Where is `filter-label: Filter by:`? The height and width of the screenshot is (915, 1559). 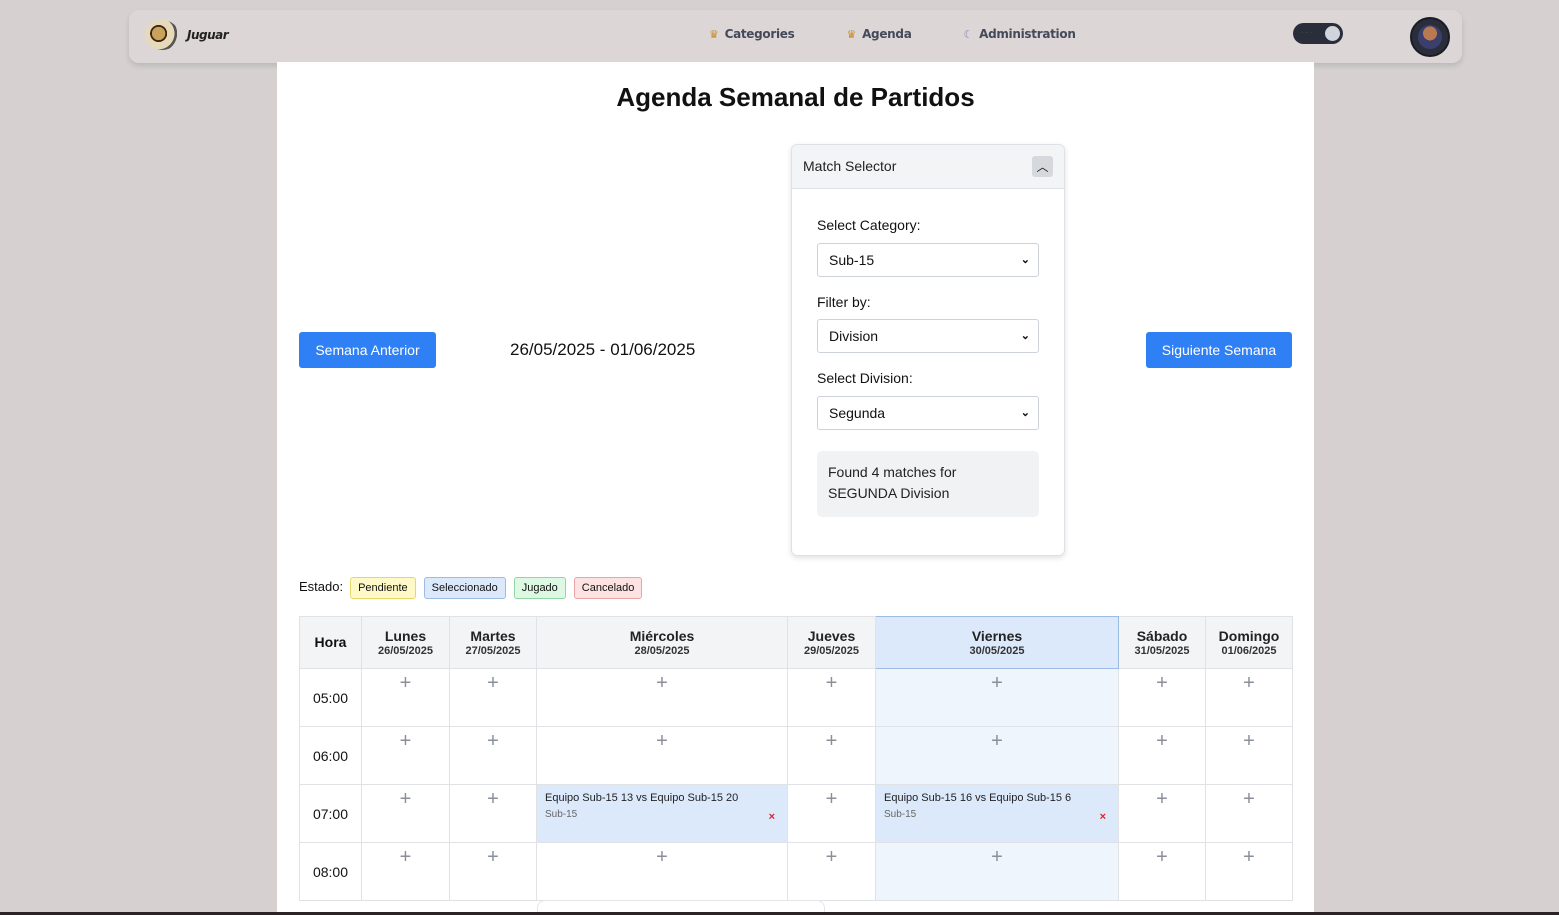 filter-label: Filter by: is located at coordinates (844, 302).